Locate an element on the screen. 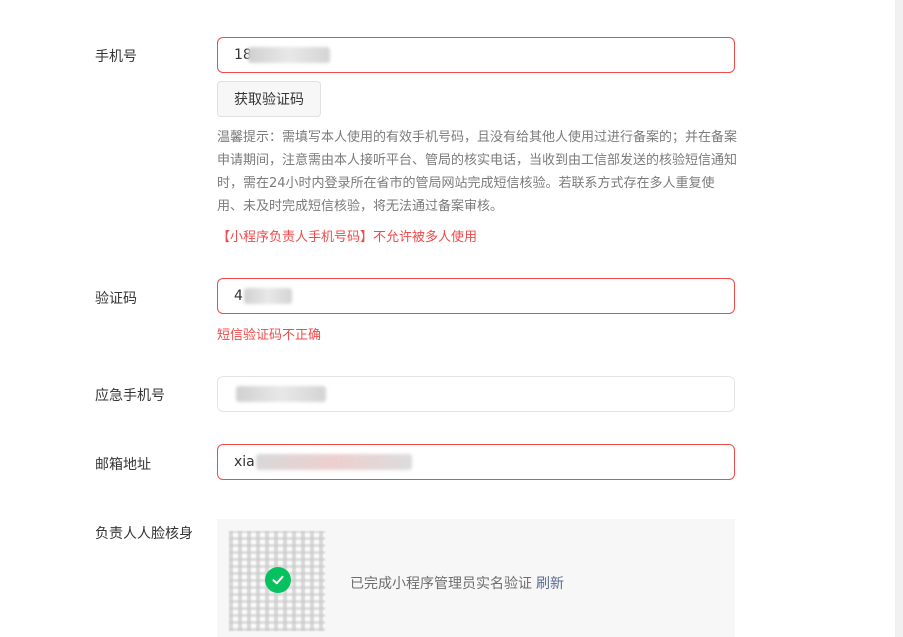 The image size is (903, 637). code-field is located at coordinates (476, 296).